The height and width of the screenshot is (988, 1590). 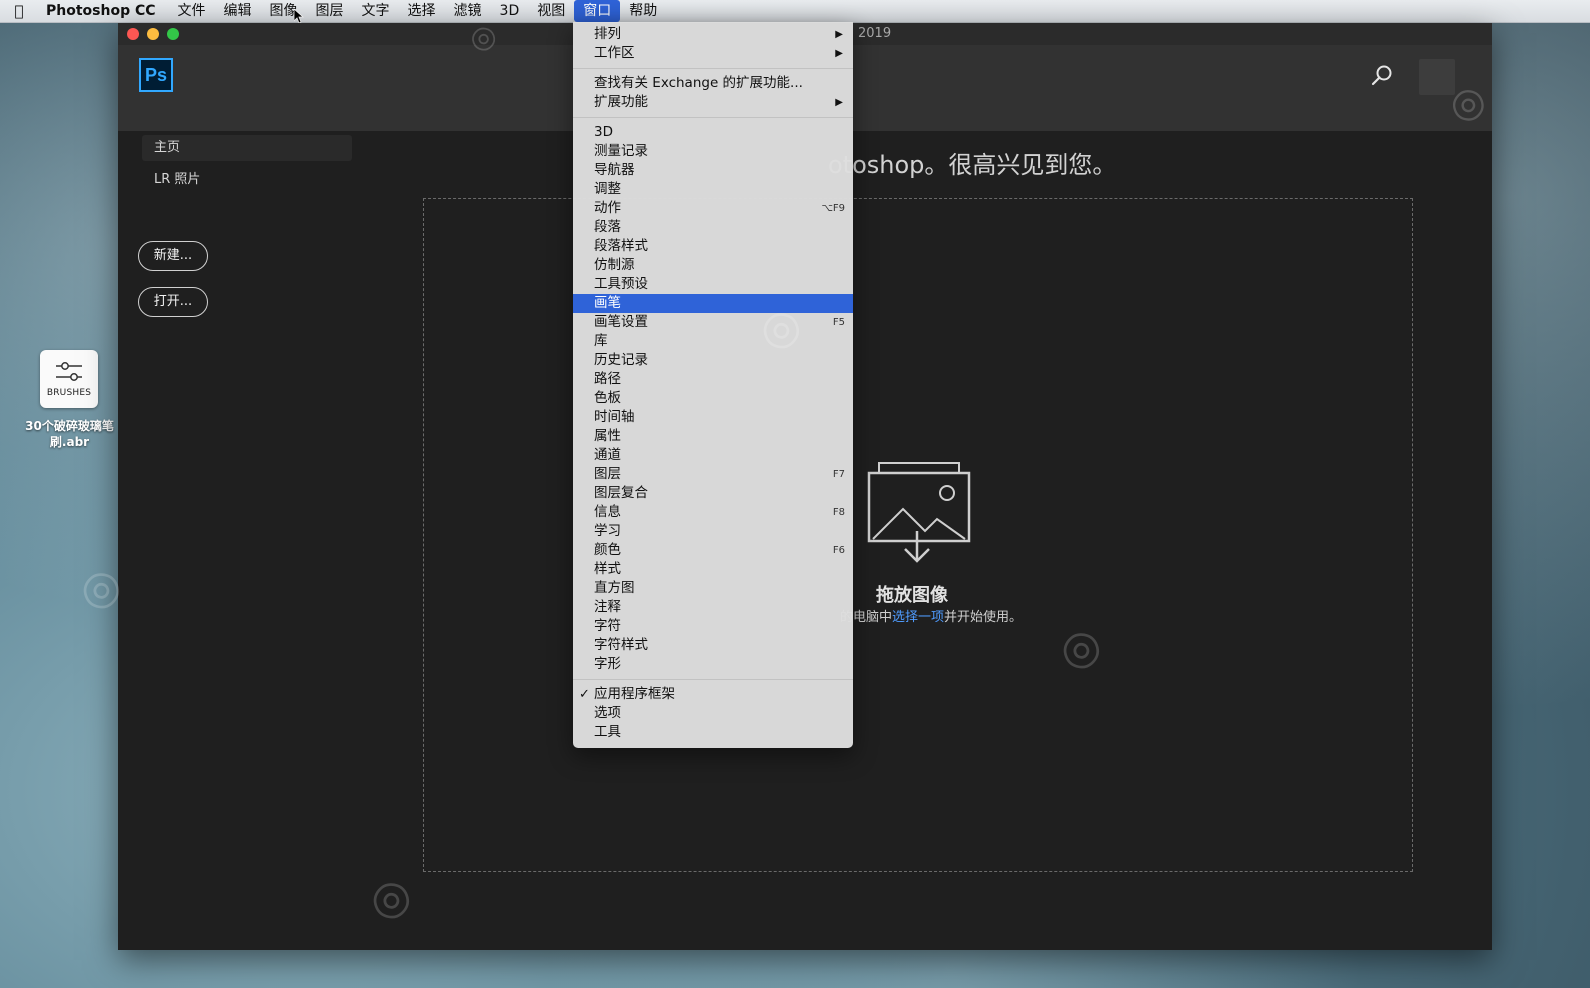 What do you see at coordinates (713, 227) in the screenshot?
I see `menu-item: 段落` at bounding box center [713, 227].